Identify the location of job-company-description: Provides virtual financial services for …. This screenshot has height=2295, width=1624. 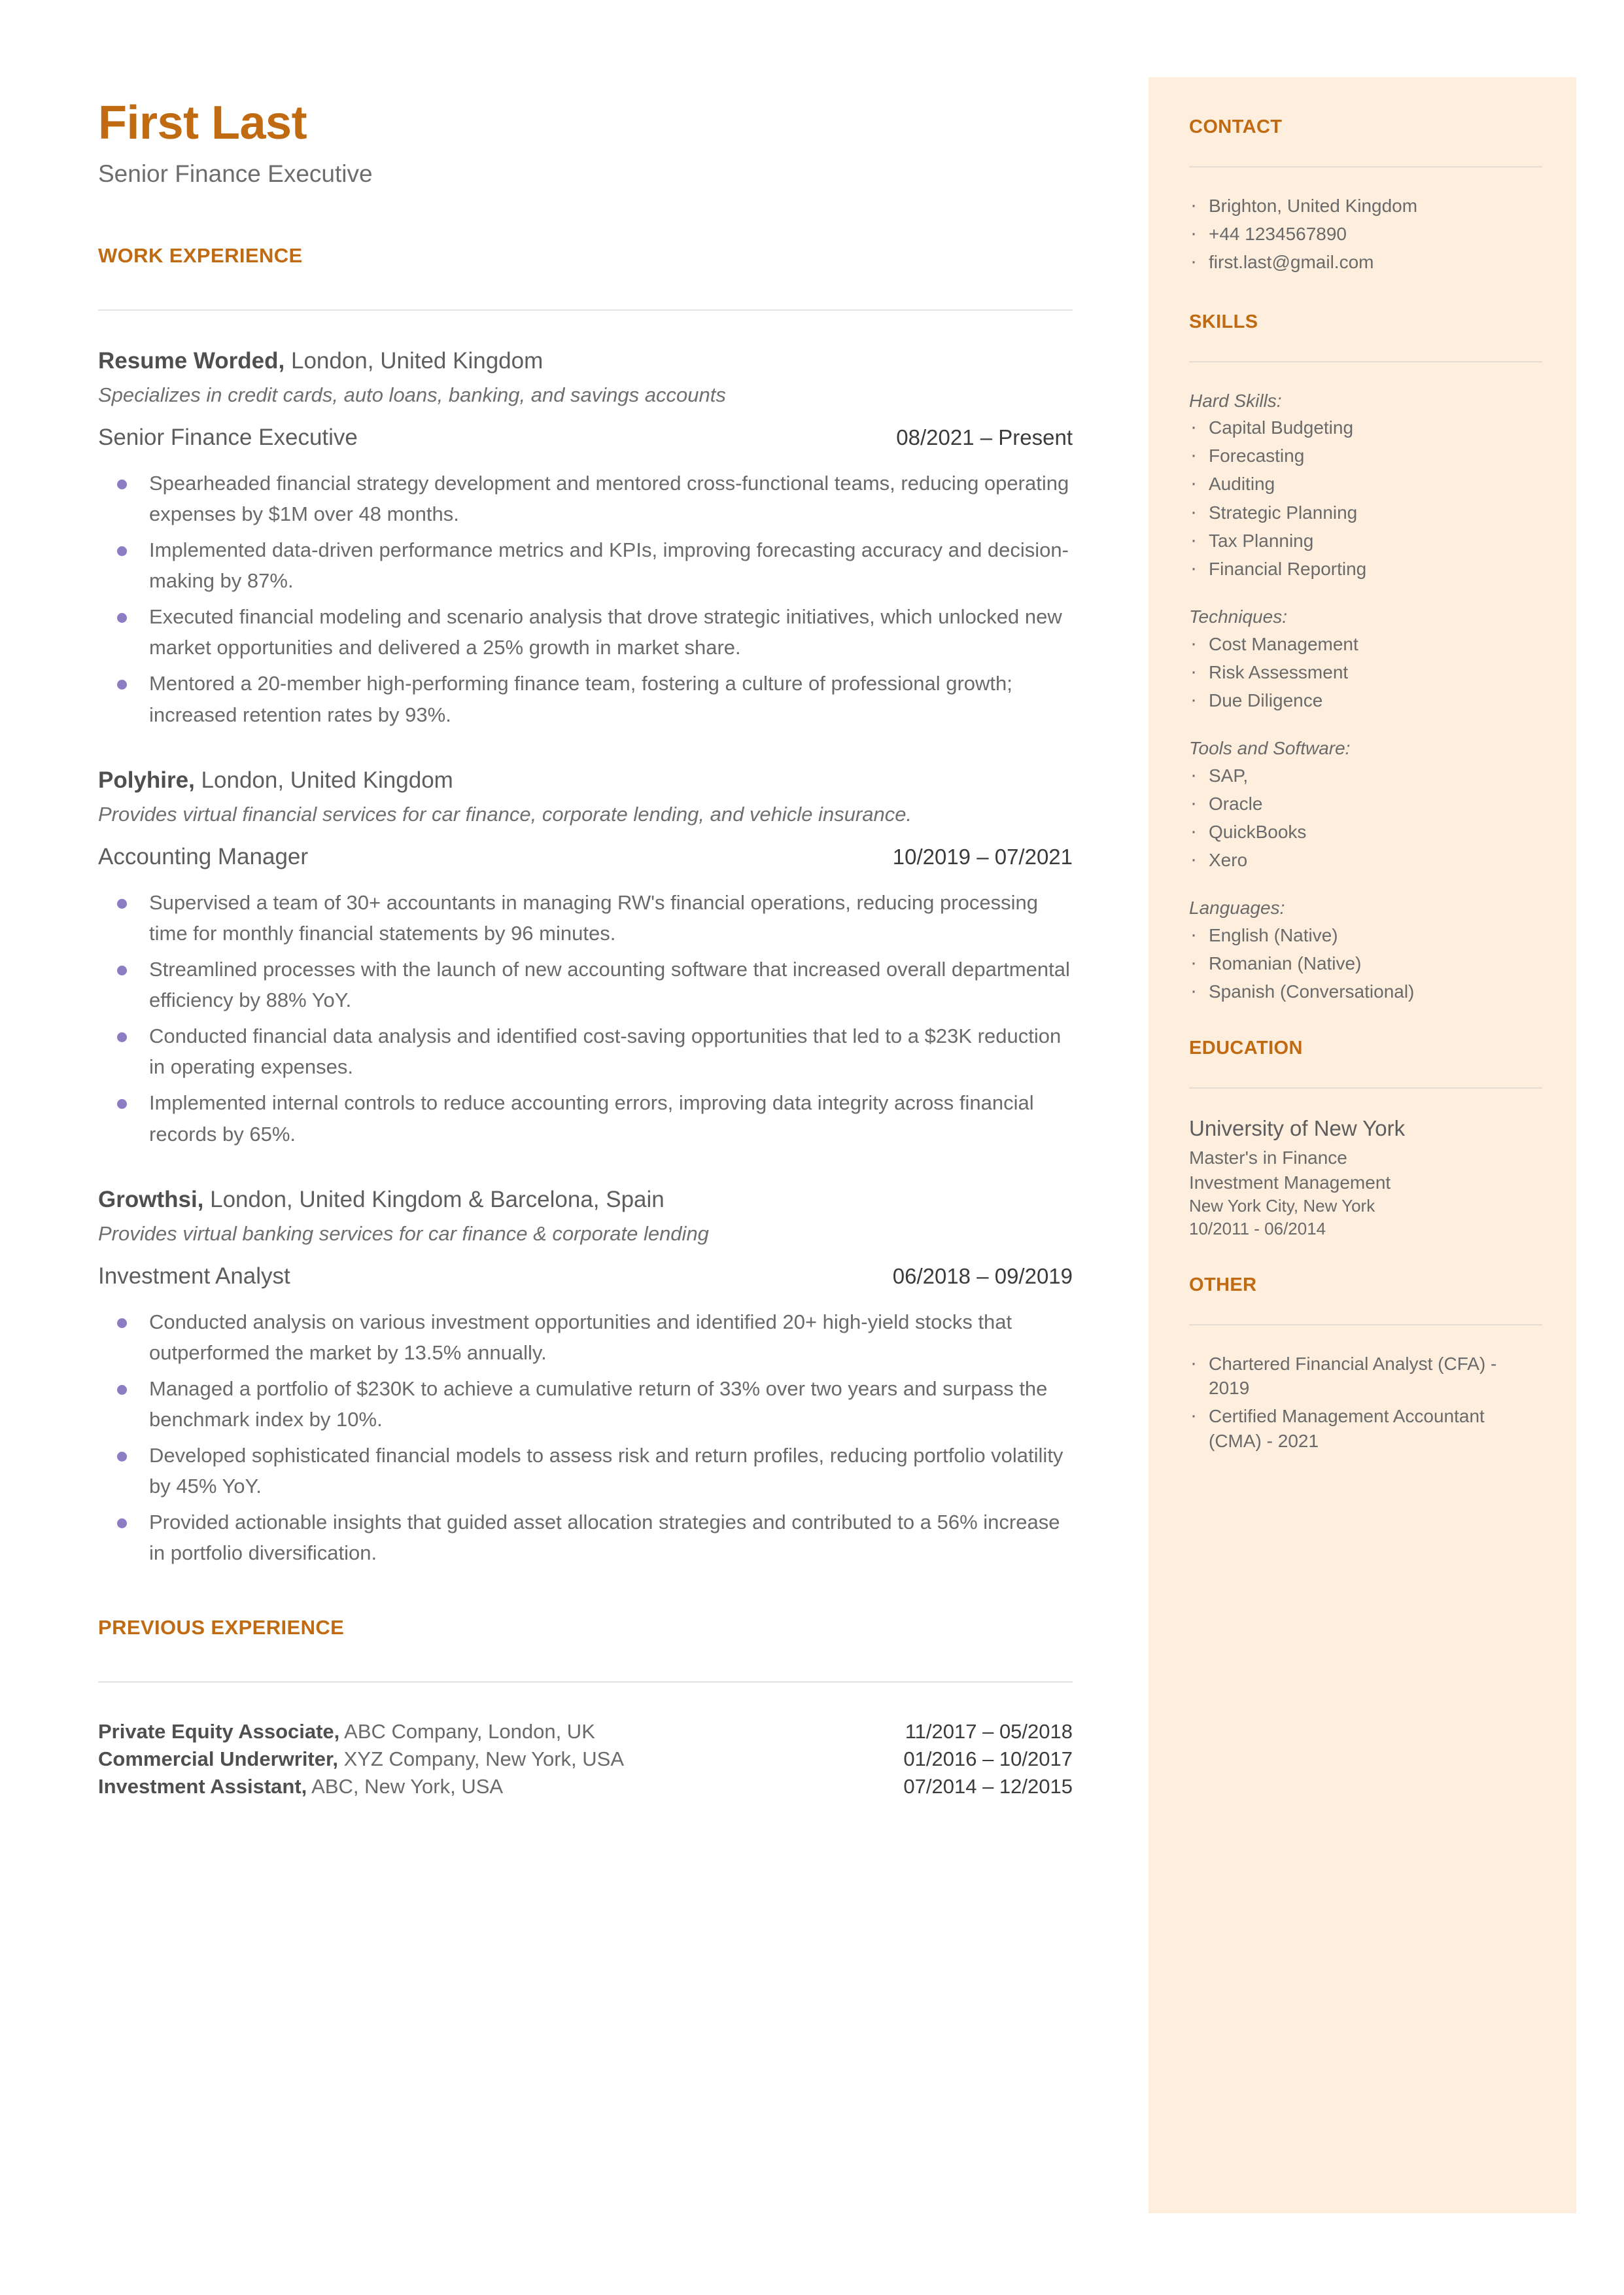
(505, 814).